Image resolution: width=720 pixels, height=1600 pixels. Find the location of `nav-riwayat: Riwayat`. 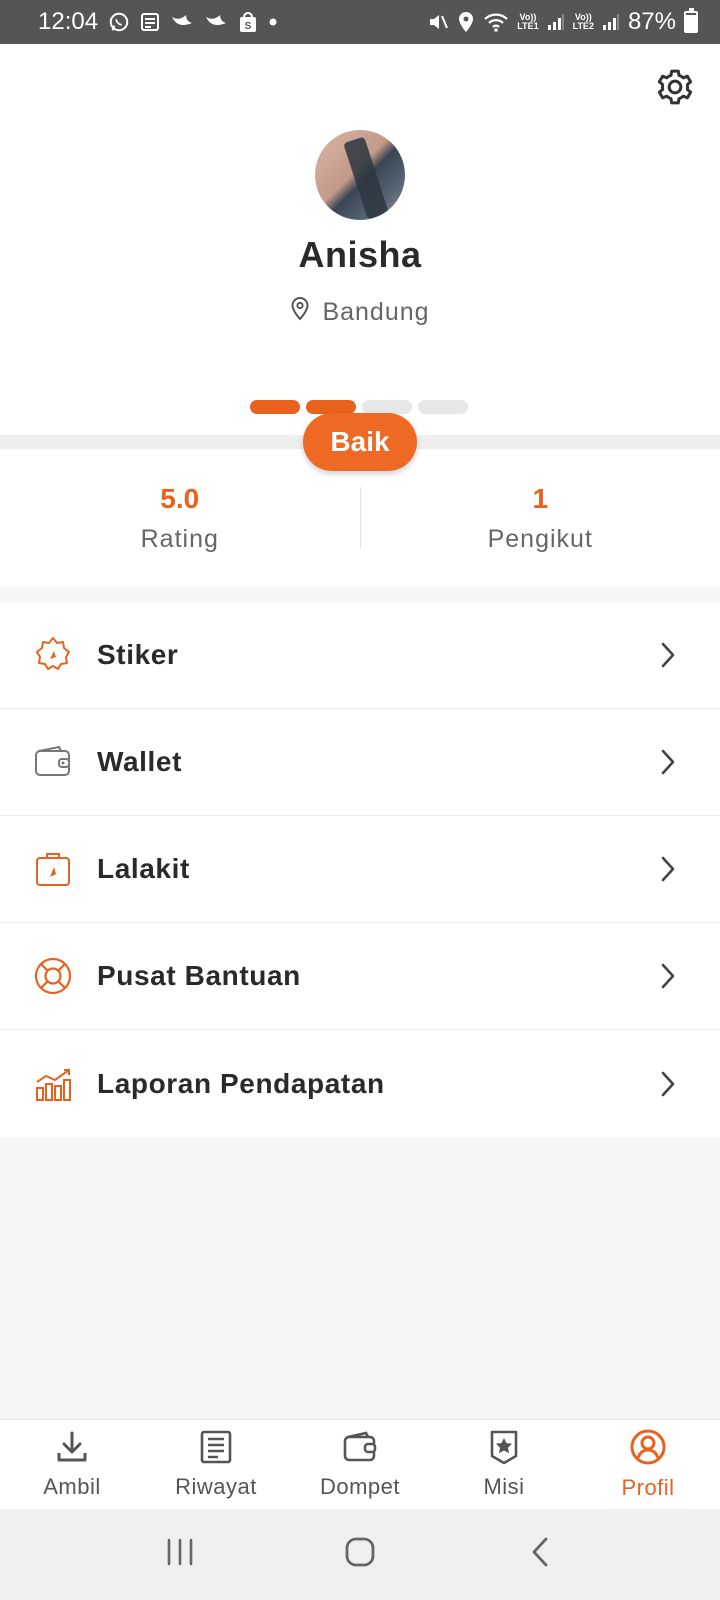

nav-riwayat: Riwayat is located at coordinates (216, 1464).